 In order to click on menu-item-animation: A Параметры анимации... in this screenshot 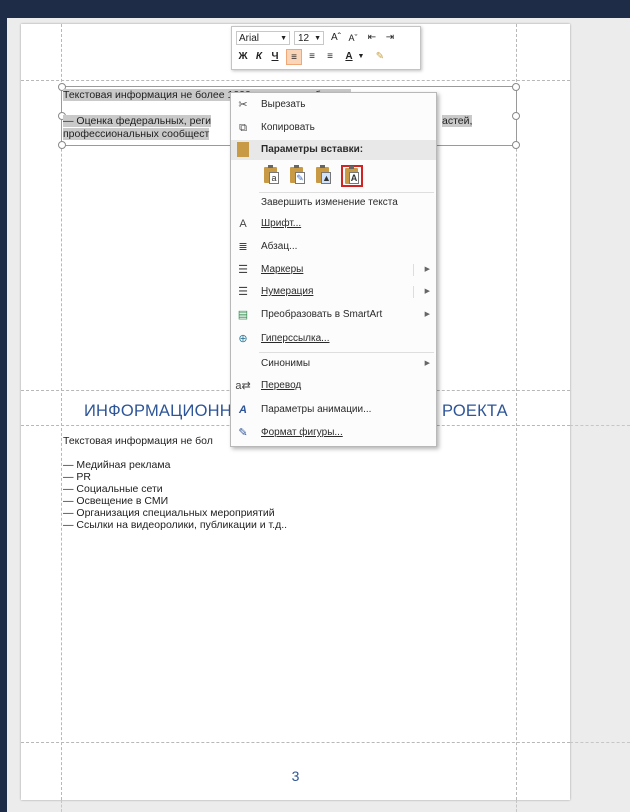, I will do `click(333, 410)`.